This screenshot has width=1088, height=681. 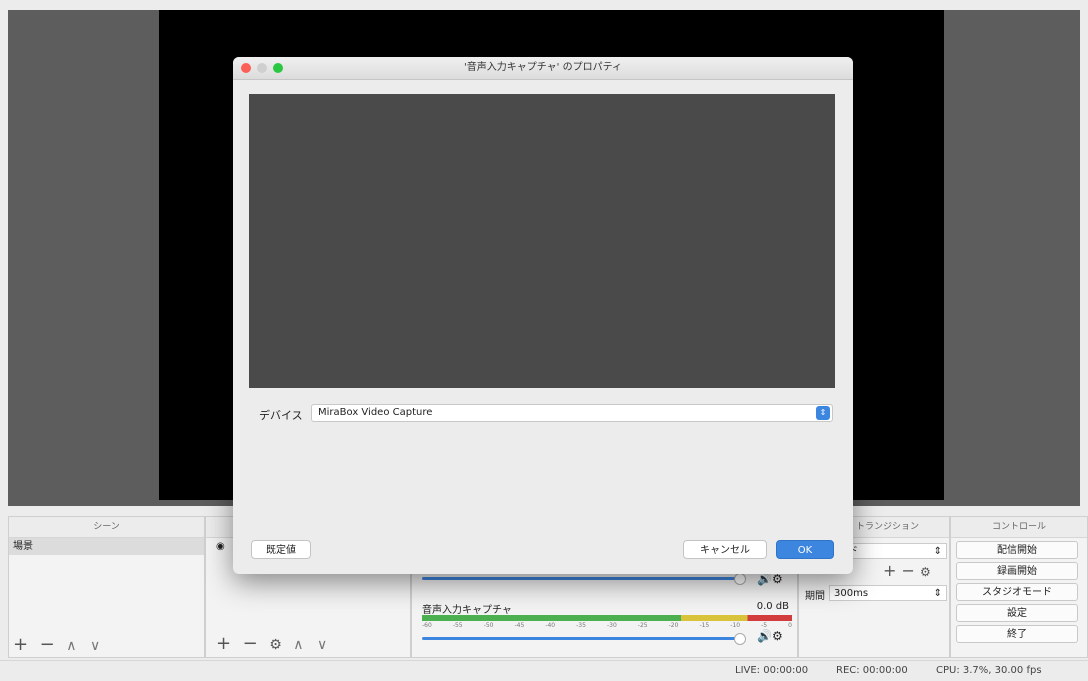 What do you see at coordinates (772, 670) in the screenshot?
I see `live-status: LIVE: 00:00:00` at bounding box center [772, 670].